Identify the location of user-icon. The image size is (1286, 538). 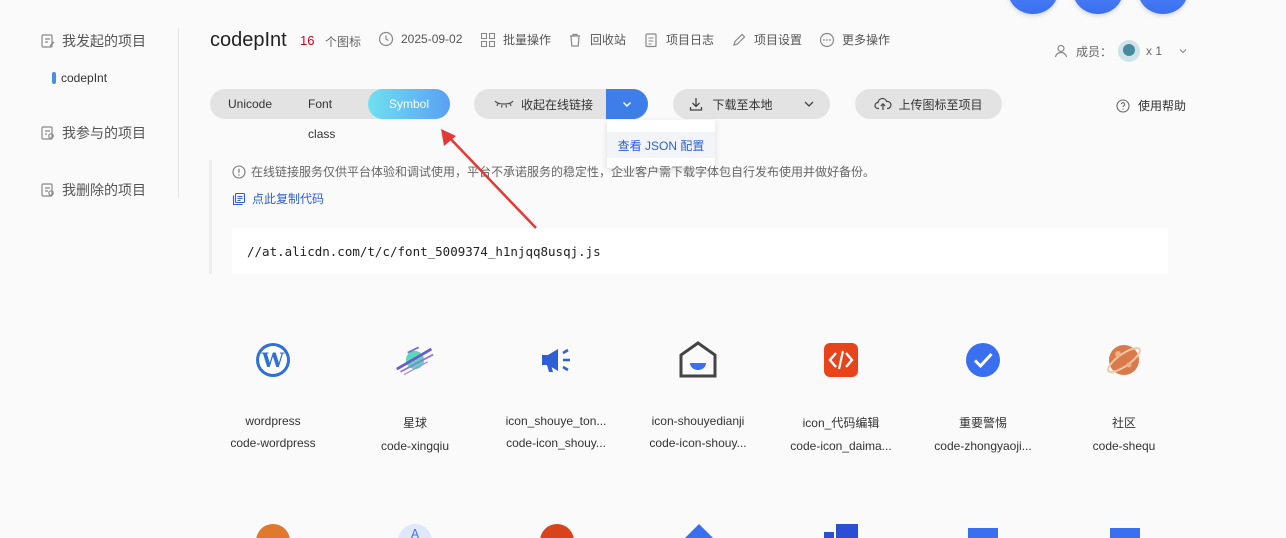
(1061, 51).